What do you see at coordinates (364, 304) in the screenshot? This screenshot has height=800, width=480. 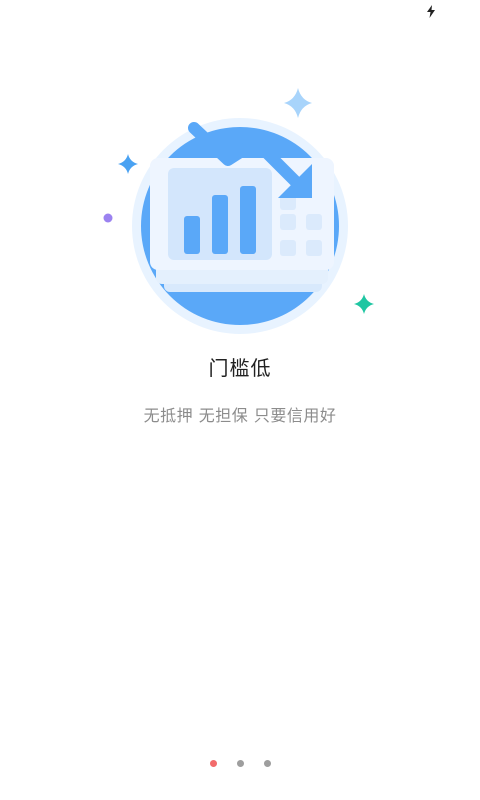 I see `sparkle-teal-icon` at bounding box center [364, 304].